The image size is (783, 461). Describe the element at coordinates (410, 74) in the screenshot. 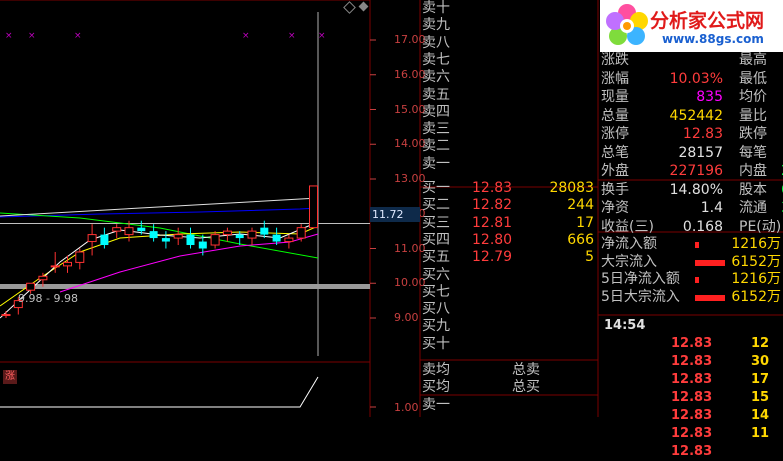

I see `y-axis-label: 16.00` at that location.